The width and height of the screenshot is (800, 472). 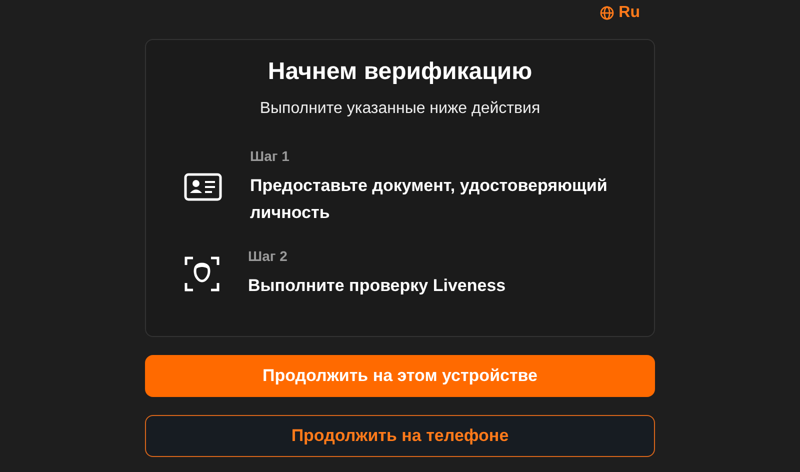 I want to click on step-label: Шаг 1, so click(x=270, y=156).